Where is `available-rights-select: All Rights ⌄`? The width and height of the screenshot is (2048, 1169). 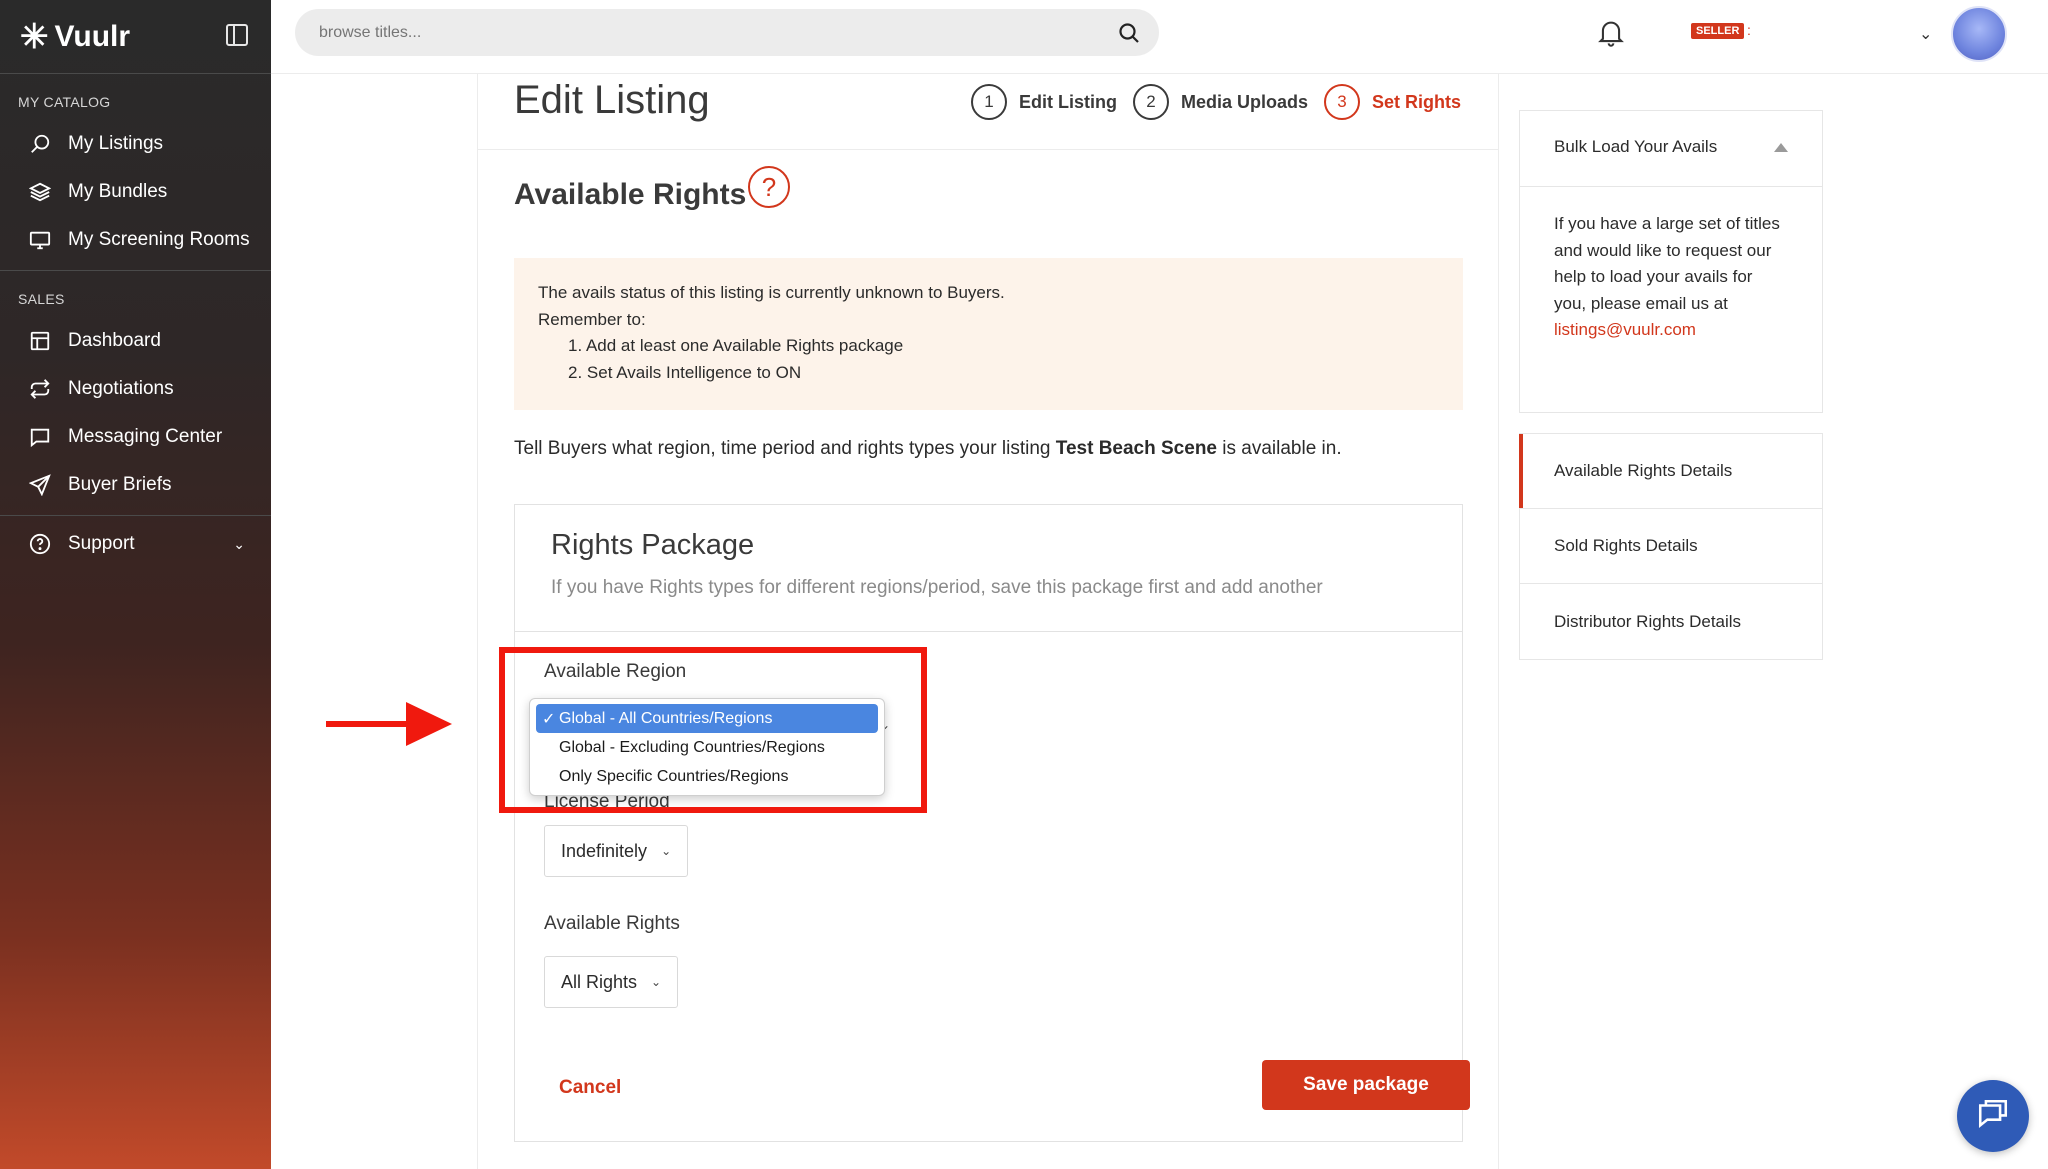
available-rights-select: All Rights ⌄ is located at coordinates (611, 982).